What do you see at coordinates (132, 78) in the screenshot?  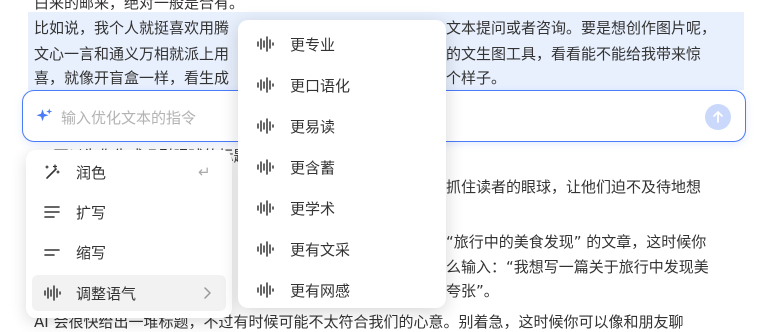 I see `selected-line-3: 喜，就像开盲盒一样，看生成` at bounding box center [132, 78].